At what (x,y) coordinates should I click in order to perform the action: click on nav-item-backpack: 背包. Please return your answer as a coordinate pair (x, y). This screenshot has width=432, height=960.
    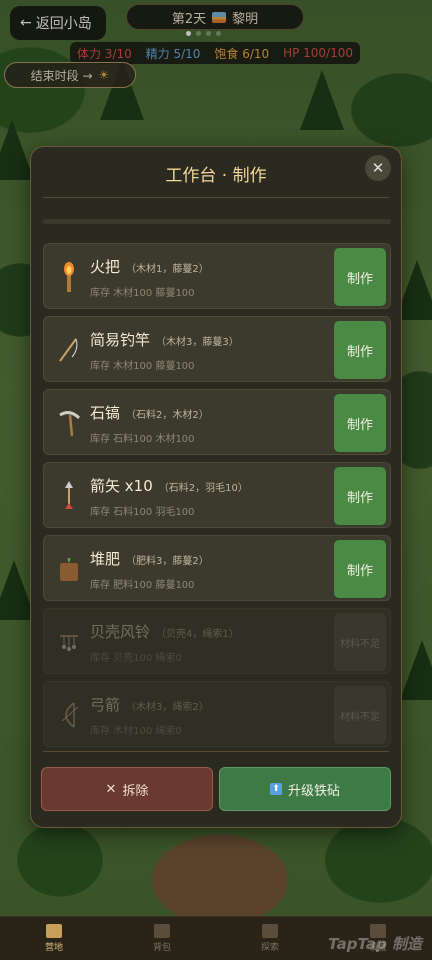
    Looking at the image, I should click on (162, 938).